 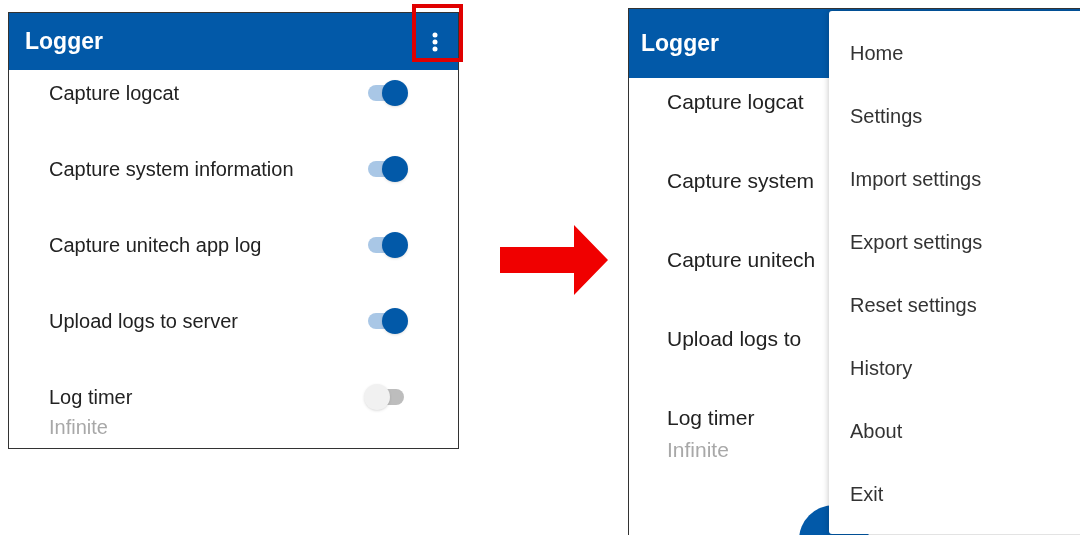 I want to click on menu-item: Settings, so click(x=954, y=115).